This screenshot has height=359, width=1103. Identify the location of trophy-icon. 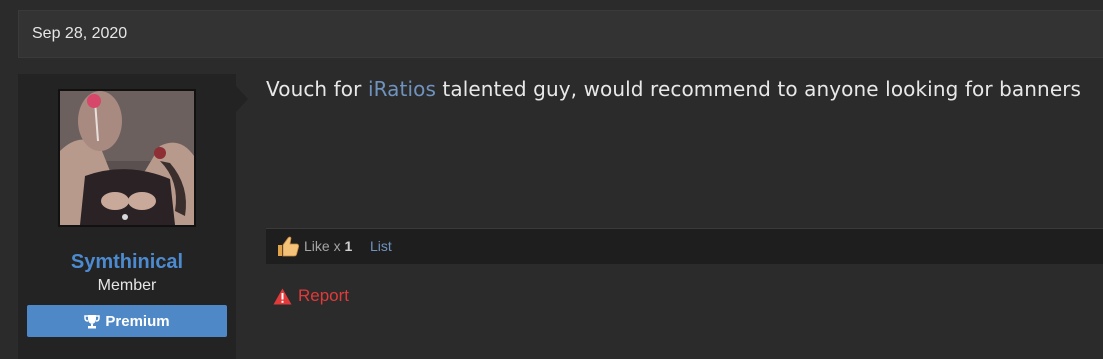
(92, 321).